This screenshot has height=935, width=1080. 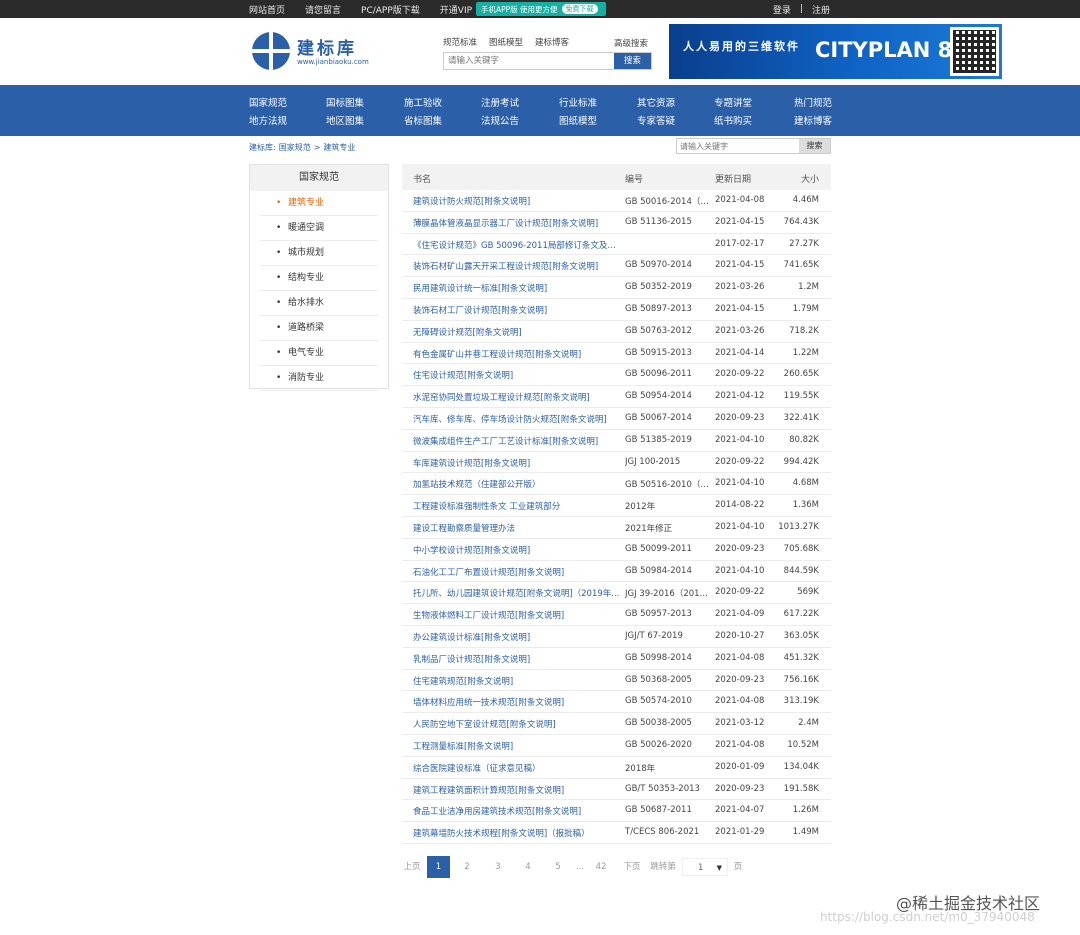 I want to click on table-row: 工程建设标准强制性条文 工业建筑部分 2012年 2014-08-22 1.36M, so click(x=616, y=506).